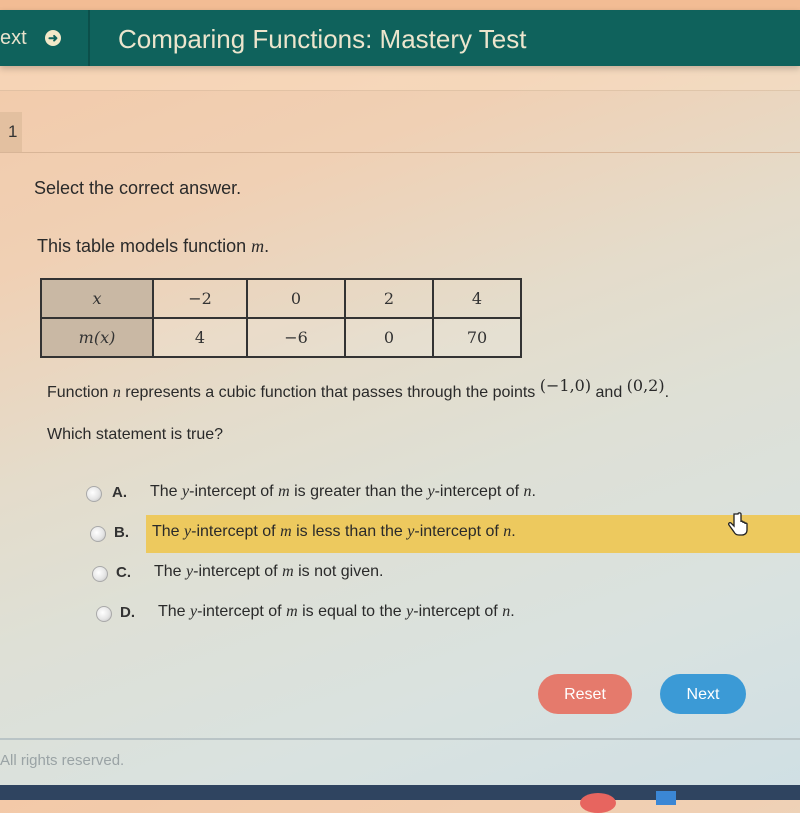  I want to click on option-letter: D., so click(127, 612).